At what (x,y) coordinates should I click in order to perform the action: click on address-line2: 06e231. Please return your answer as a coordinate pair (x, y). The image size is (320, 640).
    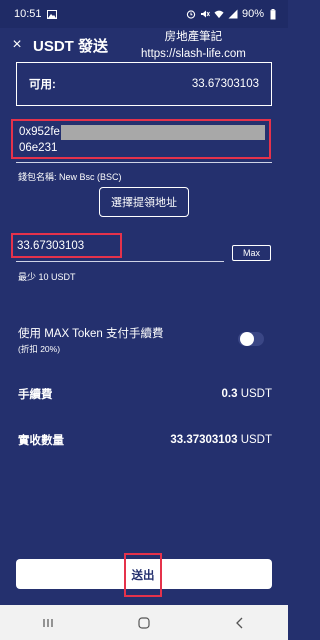
    Looking at the image, I should click on (38, 148).